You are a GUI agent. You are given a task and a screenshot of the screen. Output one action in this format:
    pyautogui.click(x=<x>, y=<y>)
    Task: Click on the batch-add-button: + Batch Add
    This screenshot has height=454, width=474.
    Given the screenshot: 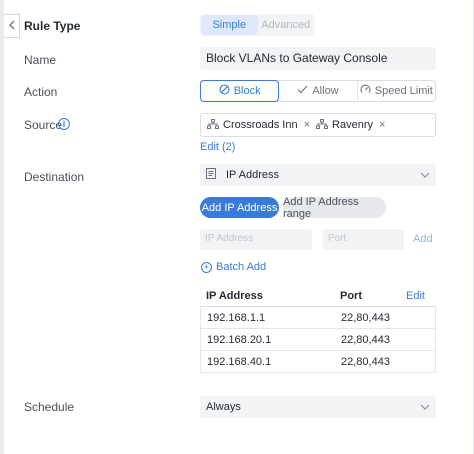 What is the action you would take?
    pyautogui.click(x=233, y=267)
    